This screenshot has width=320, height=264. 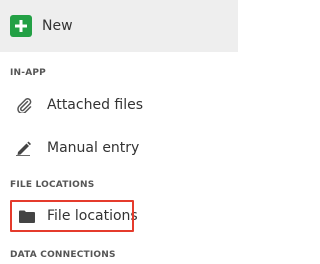 What do you see at coordinates (21, 26) in the screenshot?
I see `plus-icon` at bounding box center [21, 26].